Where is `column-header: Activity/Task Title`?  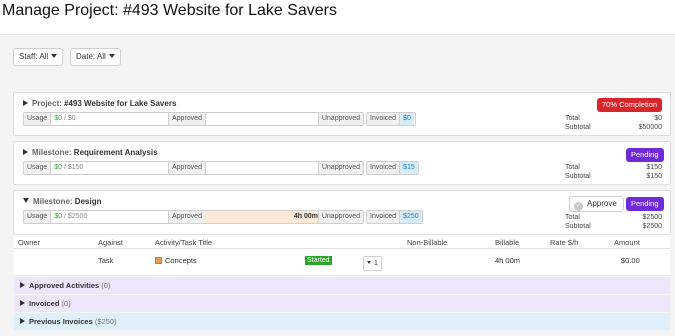
column-header: Activity/Task Title is located at coordinates (184, 242).